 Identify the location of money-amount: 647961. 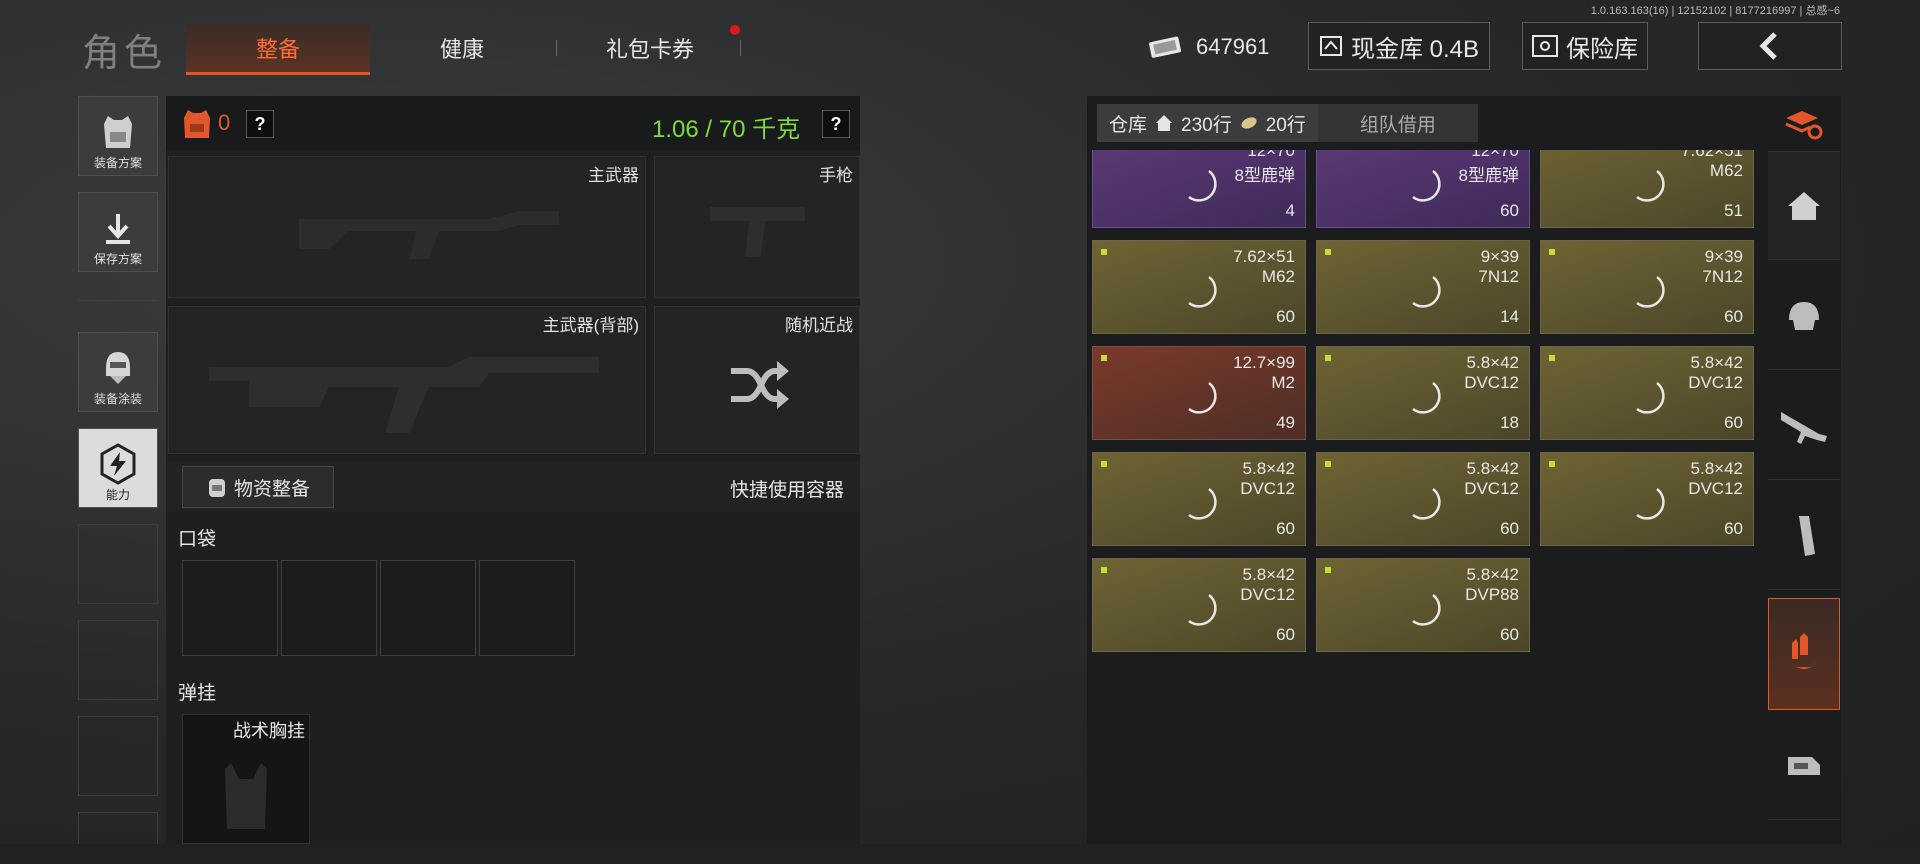
(1233, 46).